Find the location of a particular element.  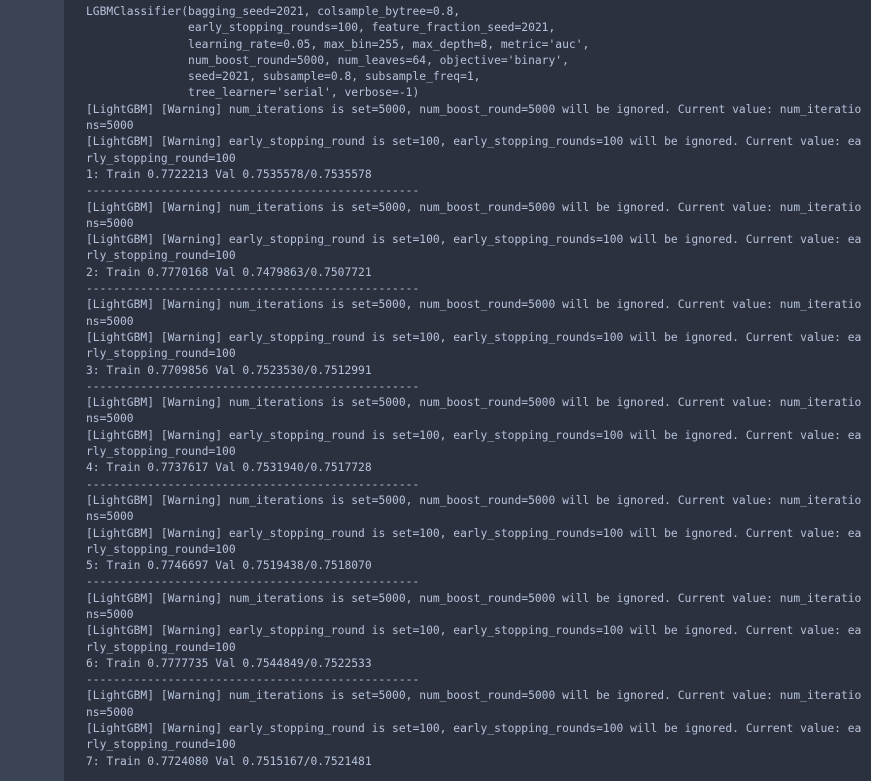

cell-gutter is located at coordinates (32, 390).